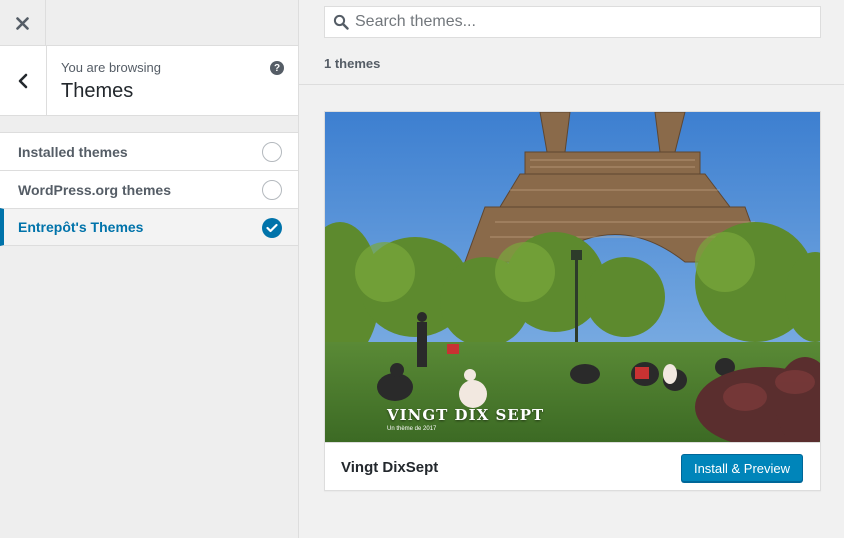  Describe the element at coordinates (466, 415) in the screenshot. I see `screenshot-site-title: VINGT DIX SEPT` at that location.